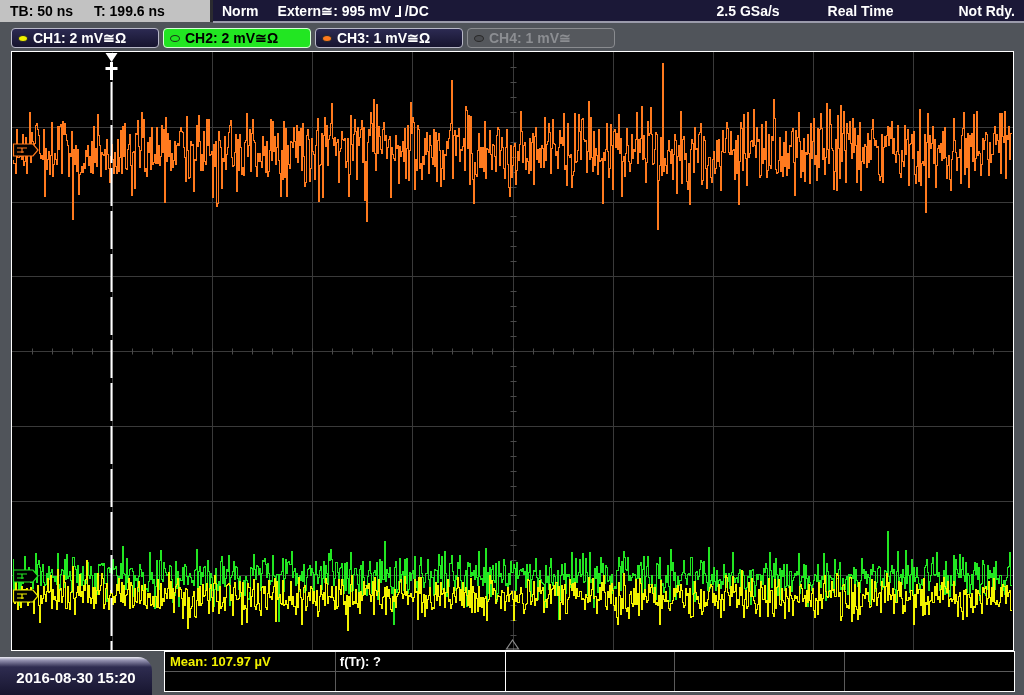 The image size is (1024, 695). What do you see at coordinates (237, 38) in the screenshot?
I see `channel-button: CH2: 2 mV≅Ω` at bounding box center [237, 38].